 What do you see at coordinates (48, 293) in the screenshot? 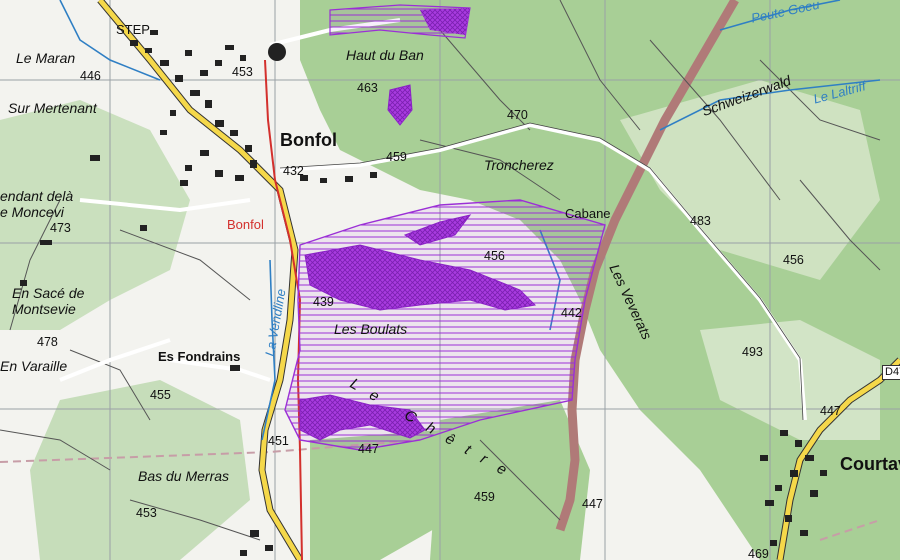
I see `label-en-sace-1: En Sacé de` at bounding box center [48, 293].